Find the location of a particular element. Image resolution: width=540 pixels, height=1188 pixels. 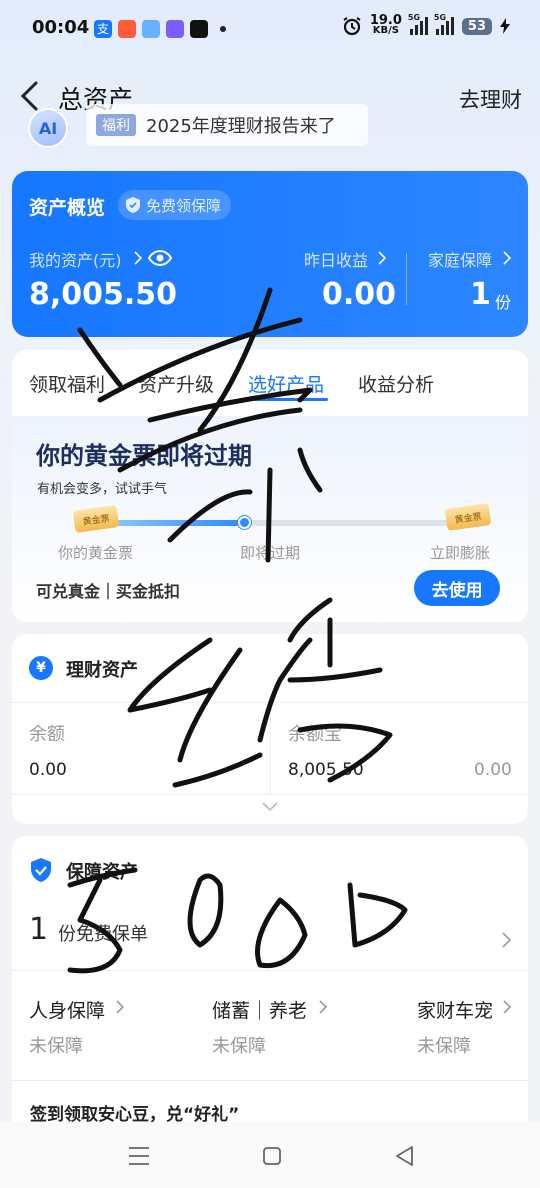

report-banner: 福利 2025年度理财报告来了 is located at coordinates (227, 125).